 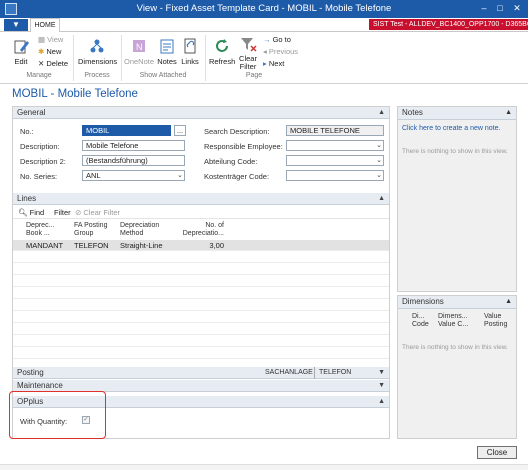 I want to click on onenote-icon: N, so click(x=139, y=46).